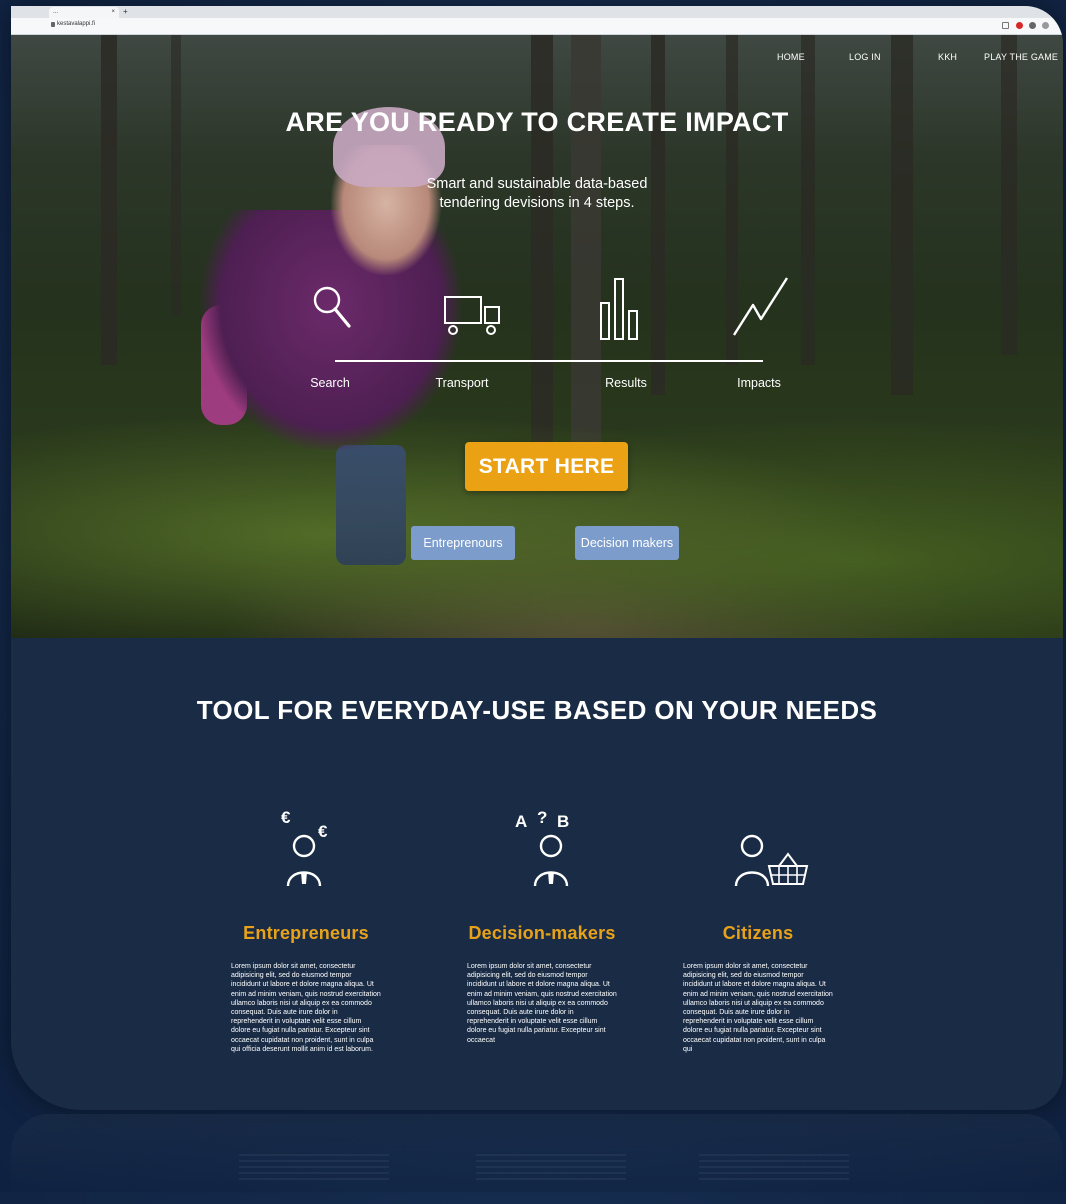 Image resolution: width=1066 pixels, height=1204 pixels. Describe the element at coordinates (542, 817) in the screenshot. I see `question-glyph: ?` at that location.